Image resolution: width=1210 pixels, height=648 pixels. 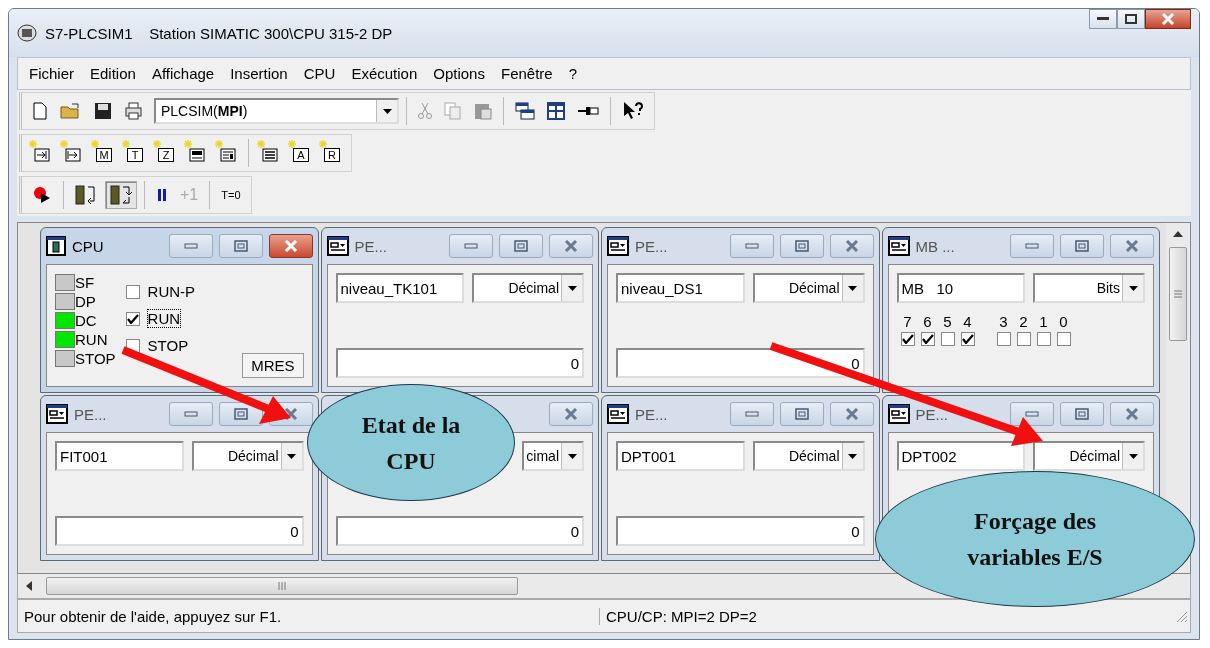 What do you see at coordinates (556, 111) in the screenshot?
I see `tile-windows-icon` at bounding box center [556, 111].